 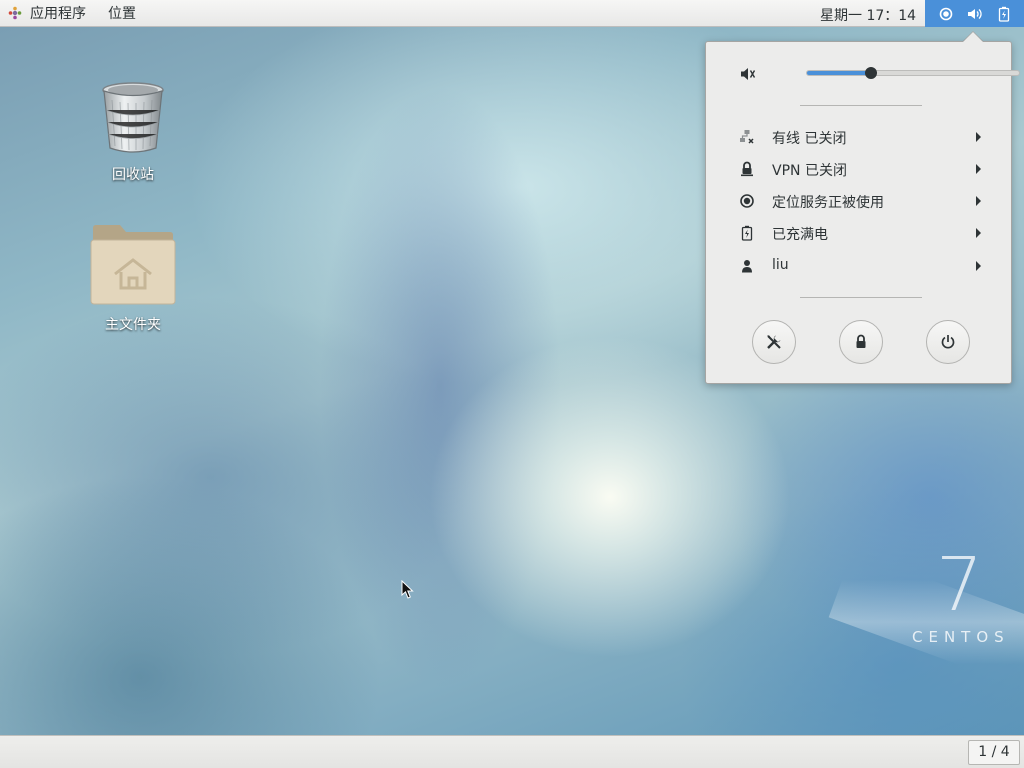 What do you see at coordinates (780, 265) in the screenshot?
I see `menu-item-label: liu` at bounding box center [780, 265].